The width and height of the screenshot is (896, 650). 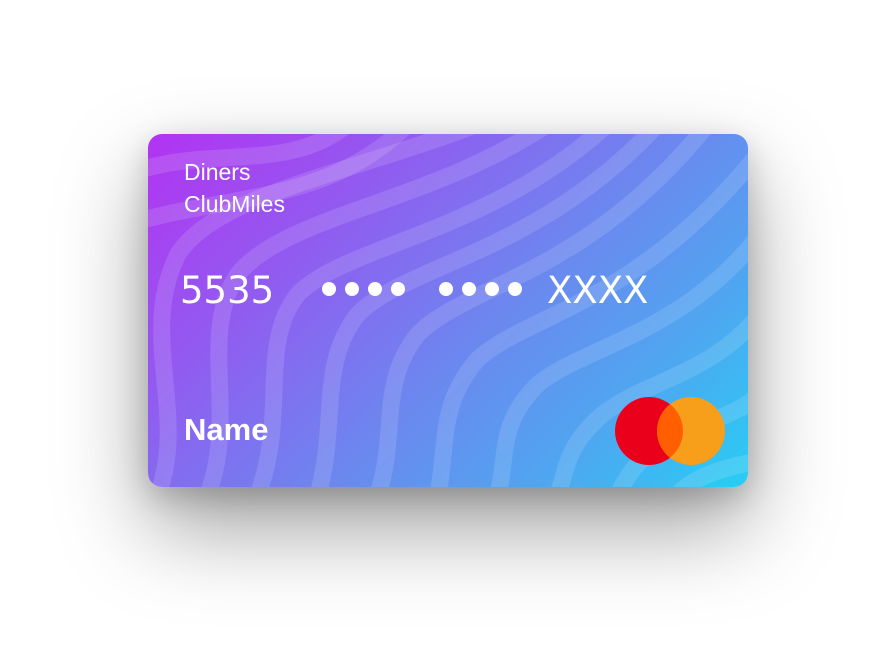 I want to click on bank-name-line1: Diners, so click(x=217, y=172).